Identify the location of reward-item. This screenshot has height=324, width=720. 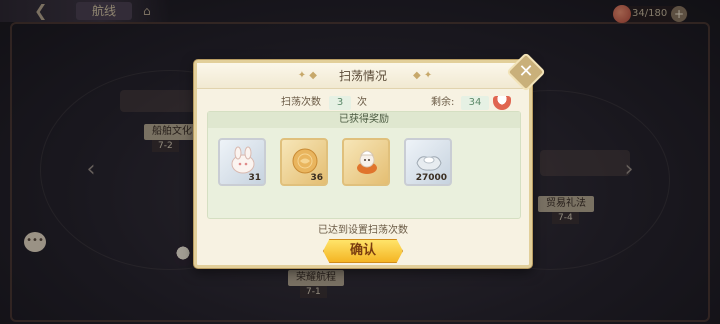
(366, 162).